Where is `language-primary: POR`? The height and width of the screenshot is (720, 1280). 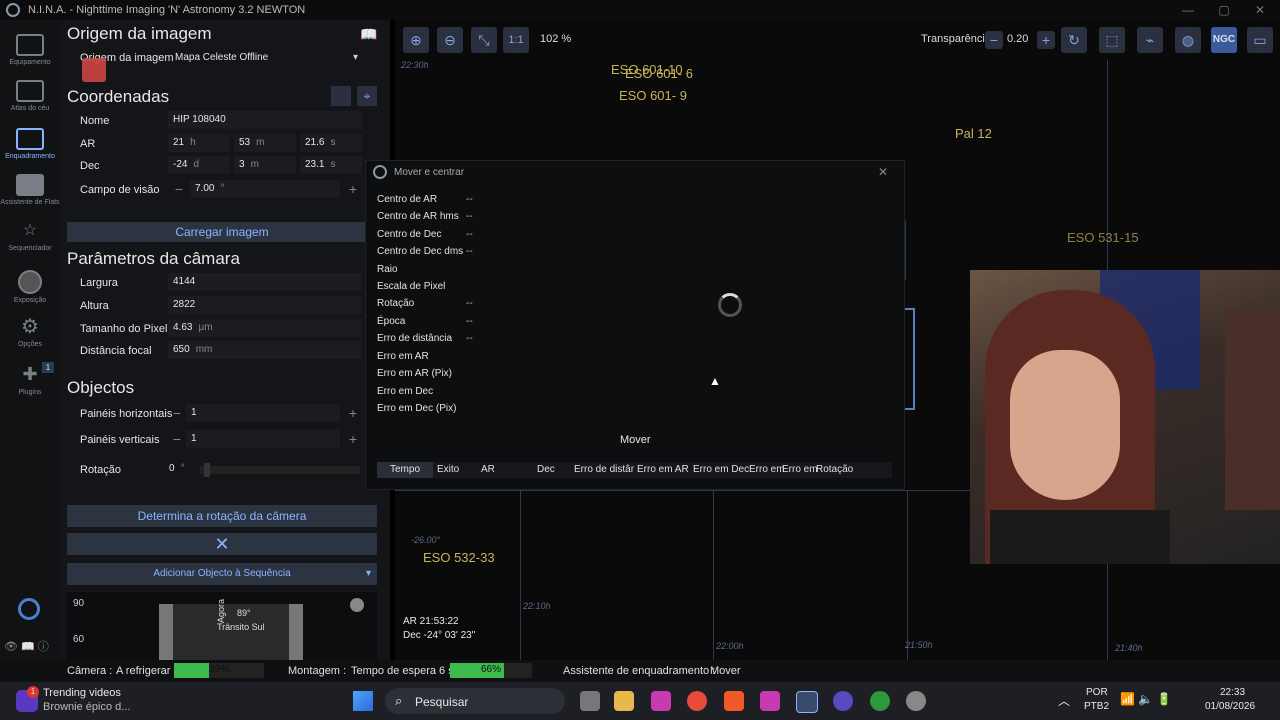
language-primary: POR is located at coordinates (1097, 692).